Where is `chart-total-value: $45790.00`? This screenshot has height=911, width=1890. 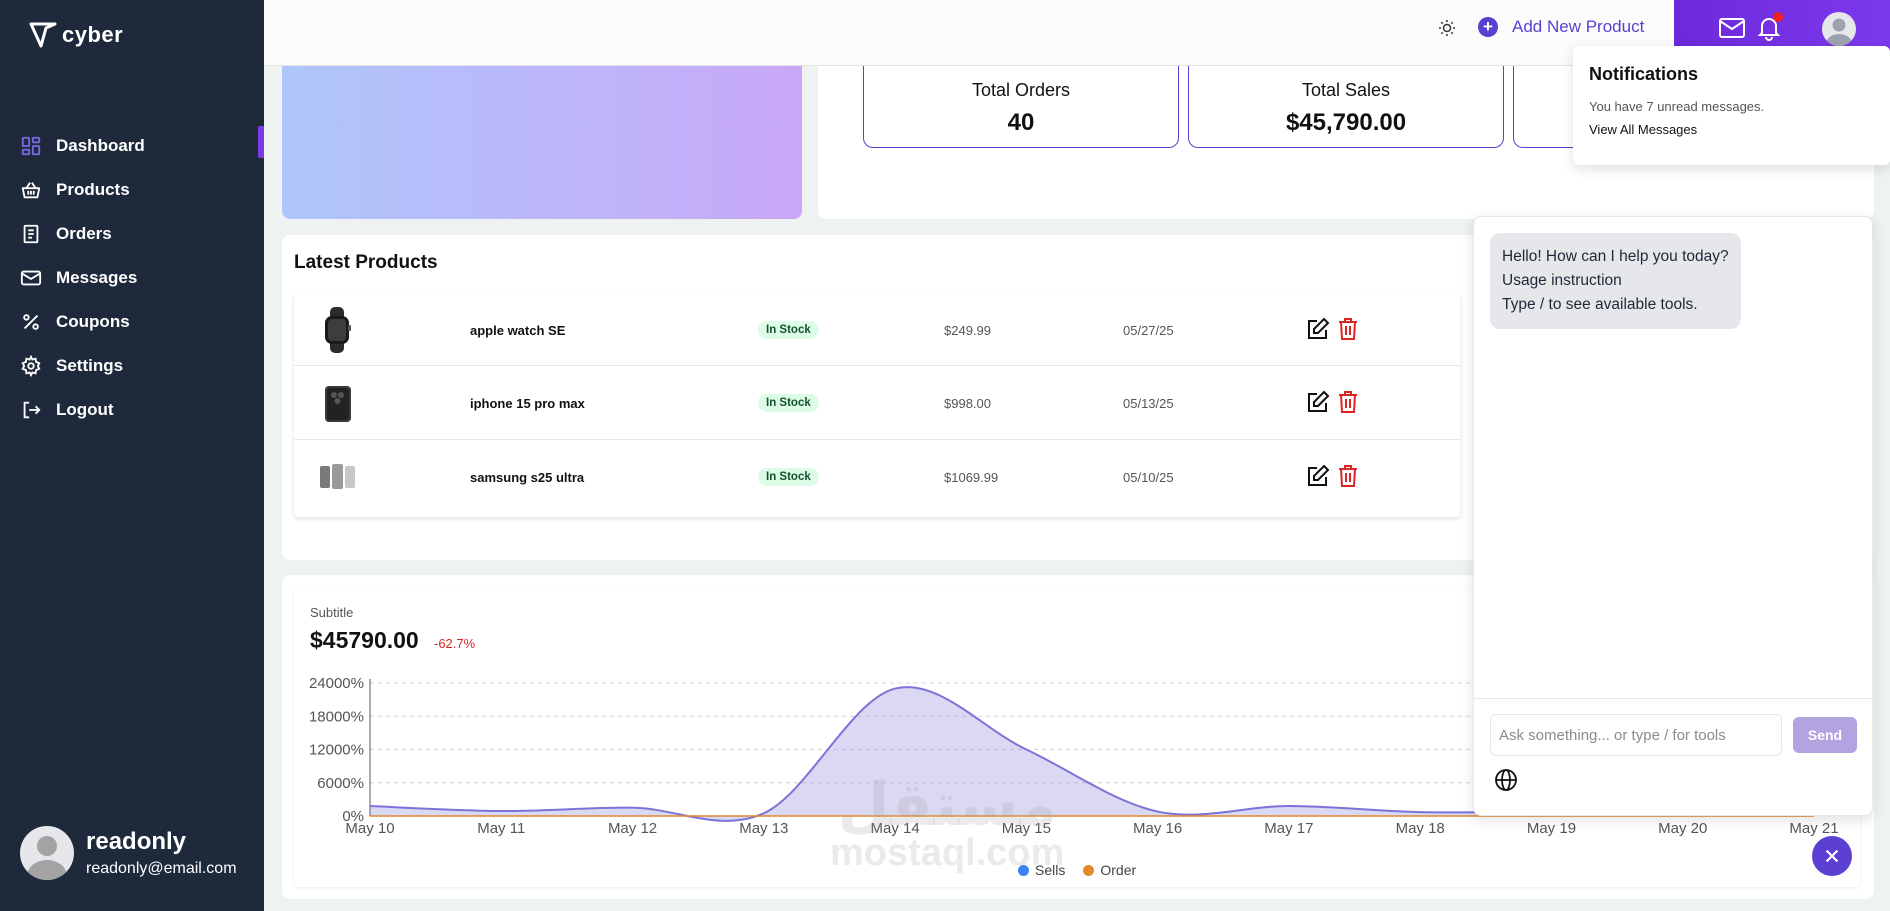 chart-total-value: $45790.00 is located at coordinates (364, 640).